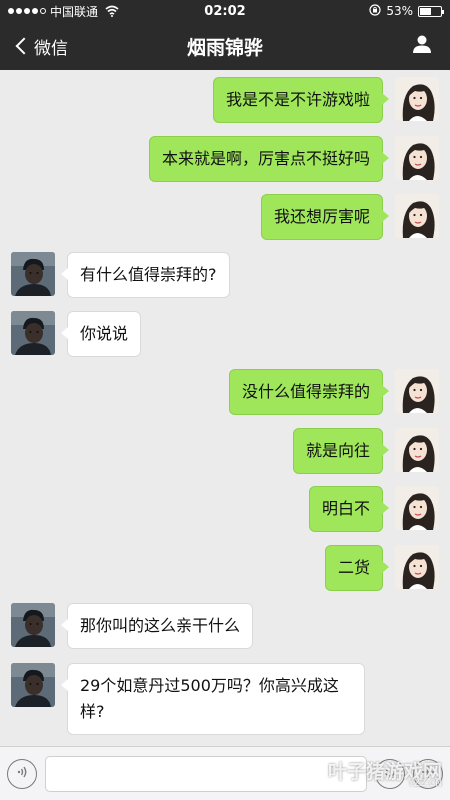 This screenshot has height=800, width=450. Describe the element at coordinates (225, 509) in the screenshot. I see `sent-message-row: 明白不` at that location.